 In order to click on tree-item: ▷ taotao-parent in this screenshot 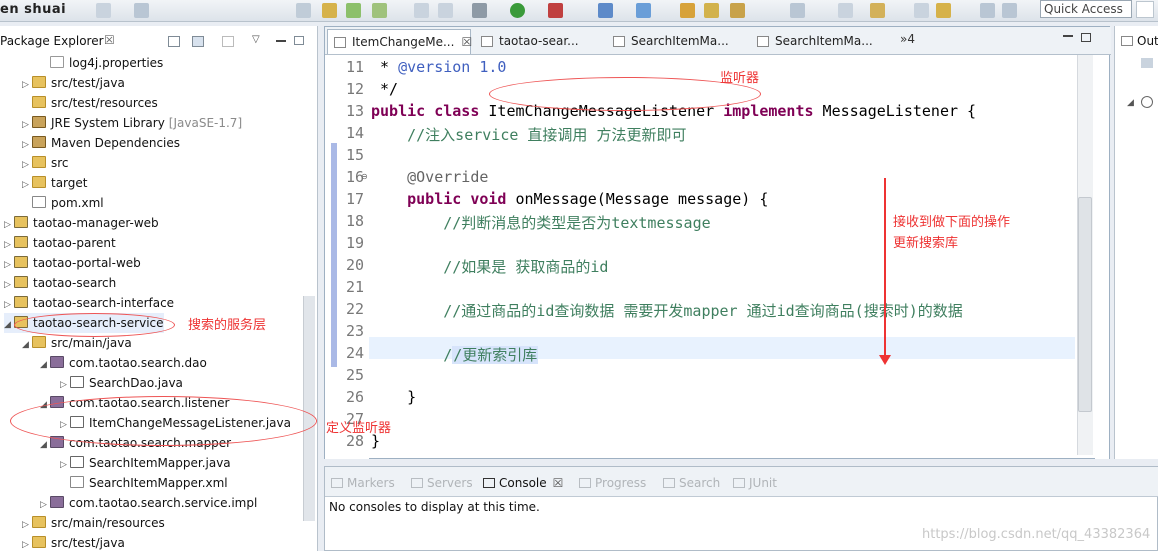, I will do `click(60, 243)`.